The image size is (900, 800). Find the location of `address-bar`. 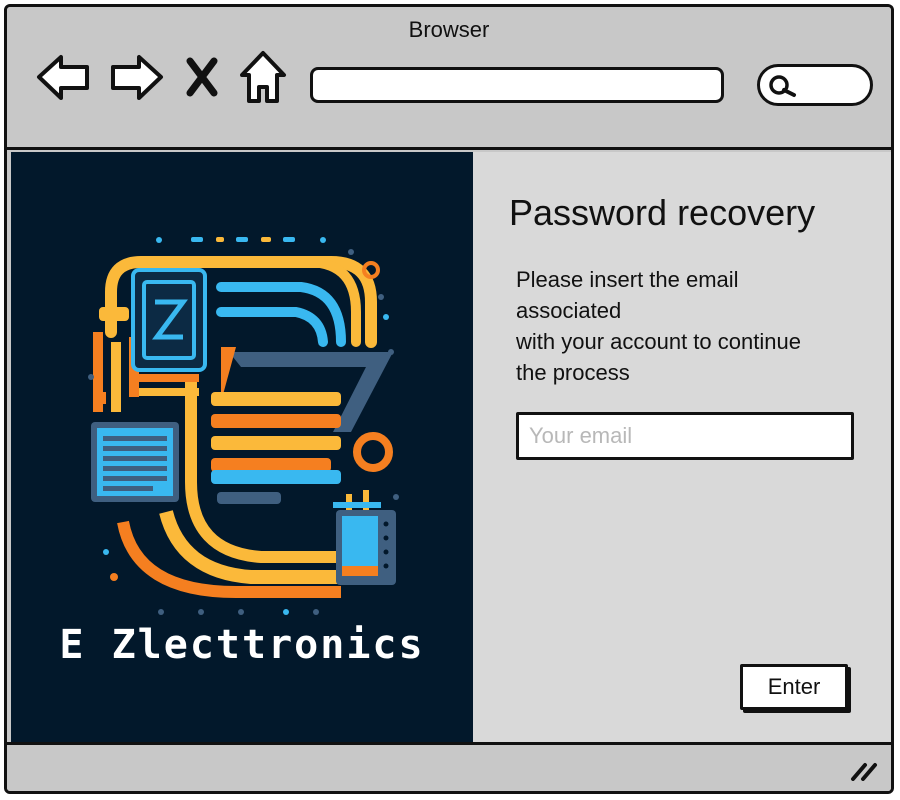

address-bar is located at coordinates (517, 85).